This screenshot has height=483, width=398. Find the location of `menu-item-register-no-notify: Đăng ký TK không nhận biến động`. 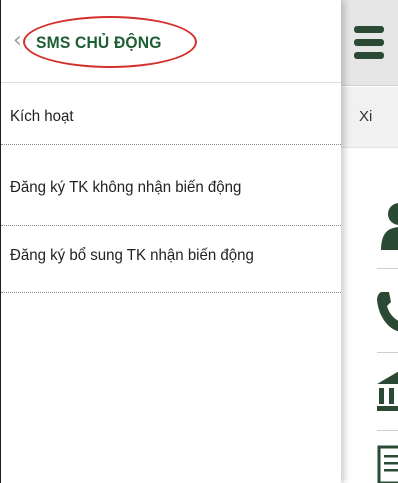

menu-item-register-no-notify: Đăng ký TK không nhận biến động is located at coordinates (171, 186).